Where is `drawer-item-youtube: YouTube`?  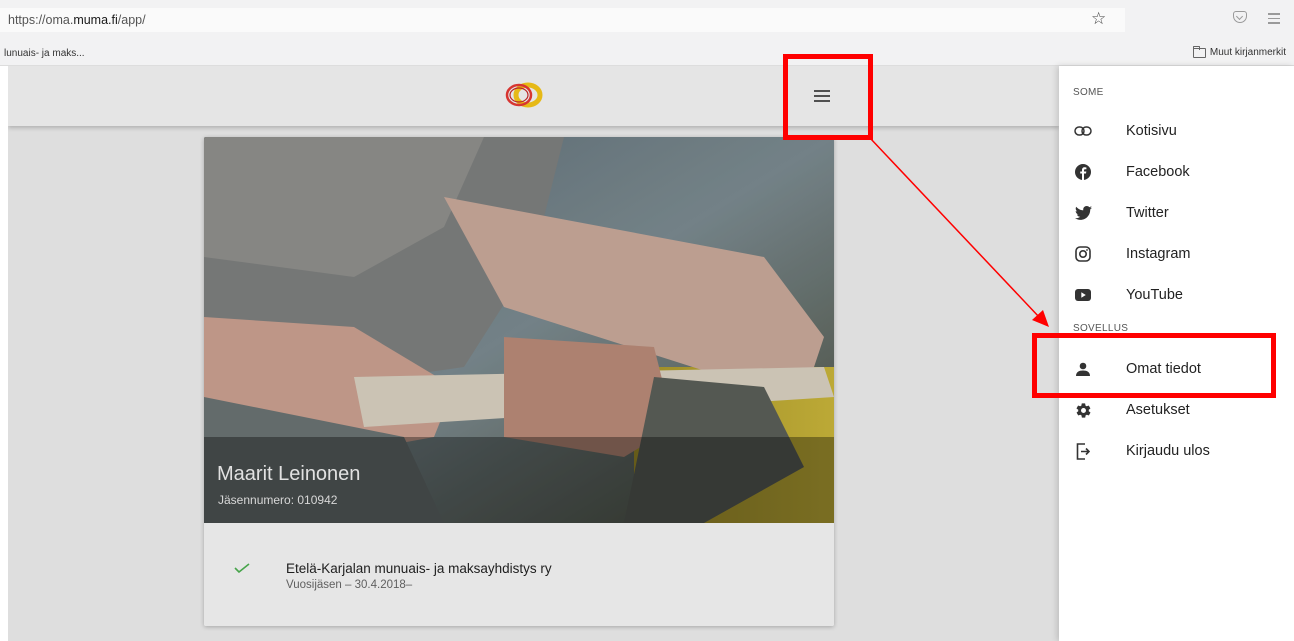
drawer-item-youtube: YouTube is located at coordinates (1176, 294).